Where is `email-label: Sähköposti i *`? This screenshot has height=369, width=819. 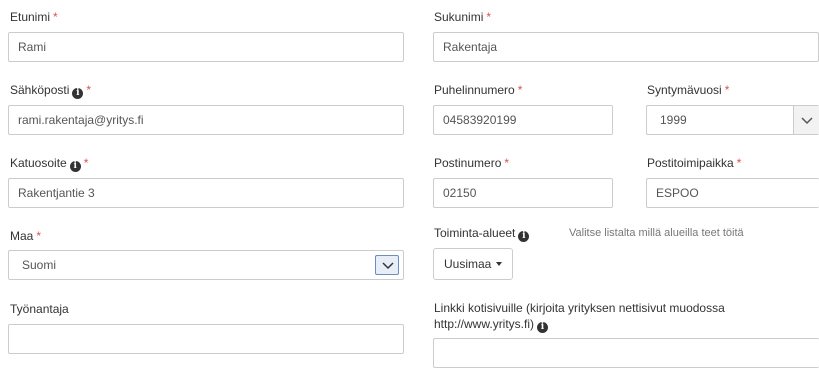
email-label: Sähköposti i * is located at coordinates (51, 91).